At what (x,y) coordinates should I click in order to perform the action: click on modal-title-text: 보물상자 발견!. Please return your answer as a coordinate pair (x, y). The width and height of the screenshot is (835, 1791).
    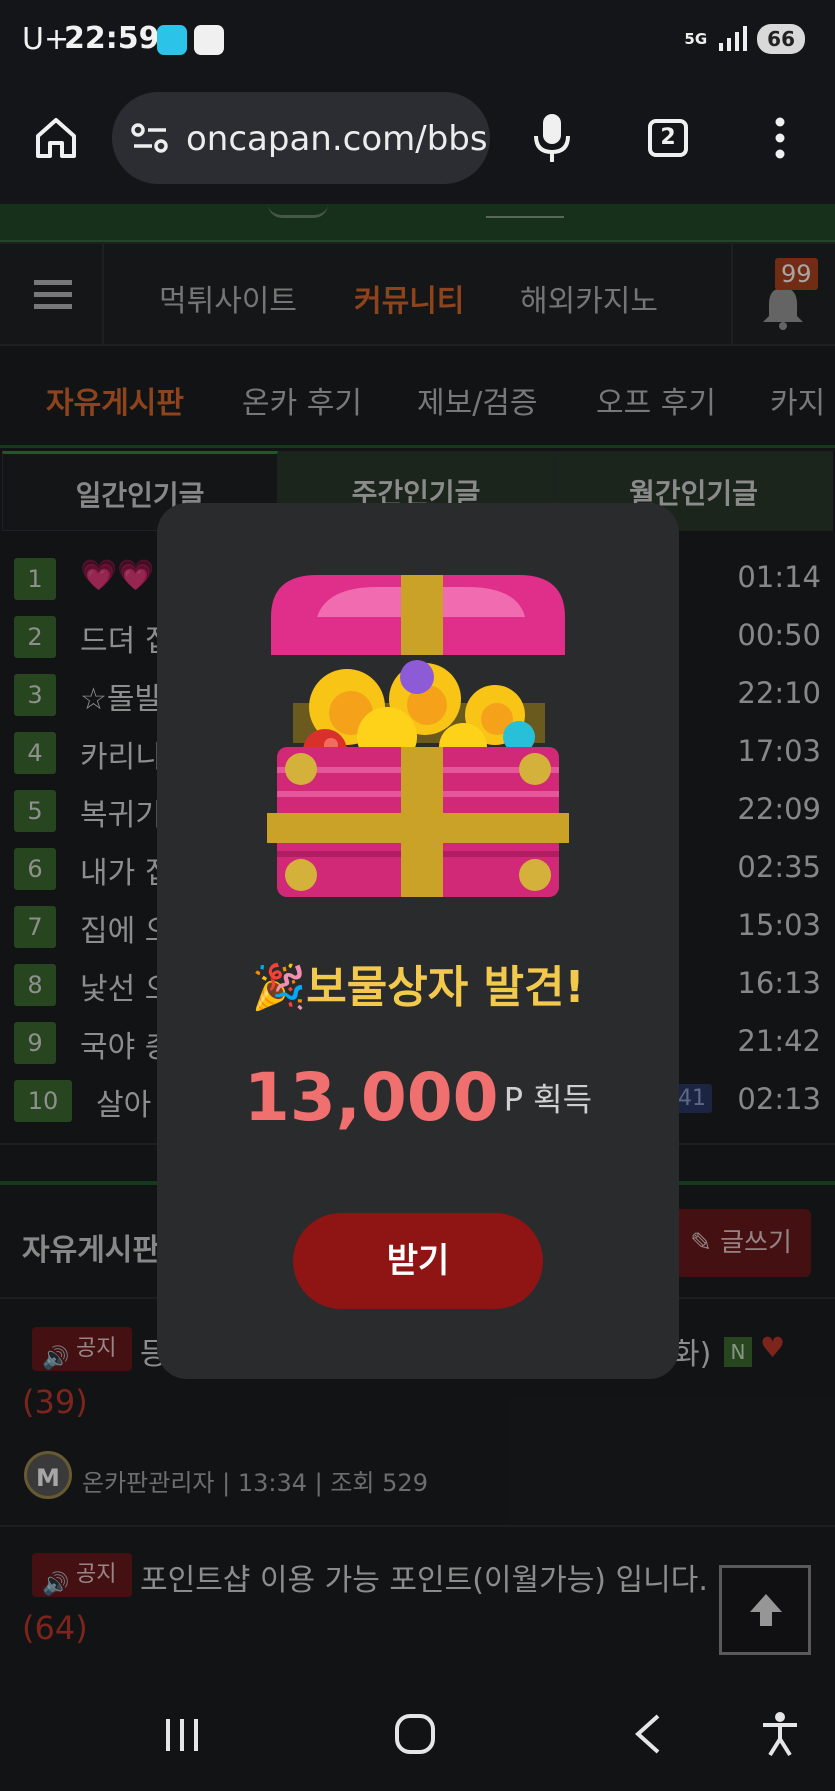
    Looking at the image, I should click on (445, 987).